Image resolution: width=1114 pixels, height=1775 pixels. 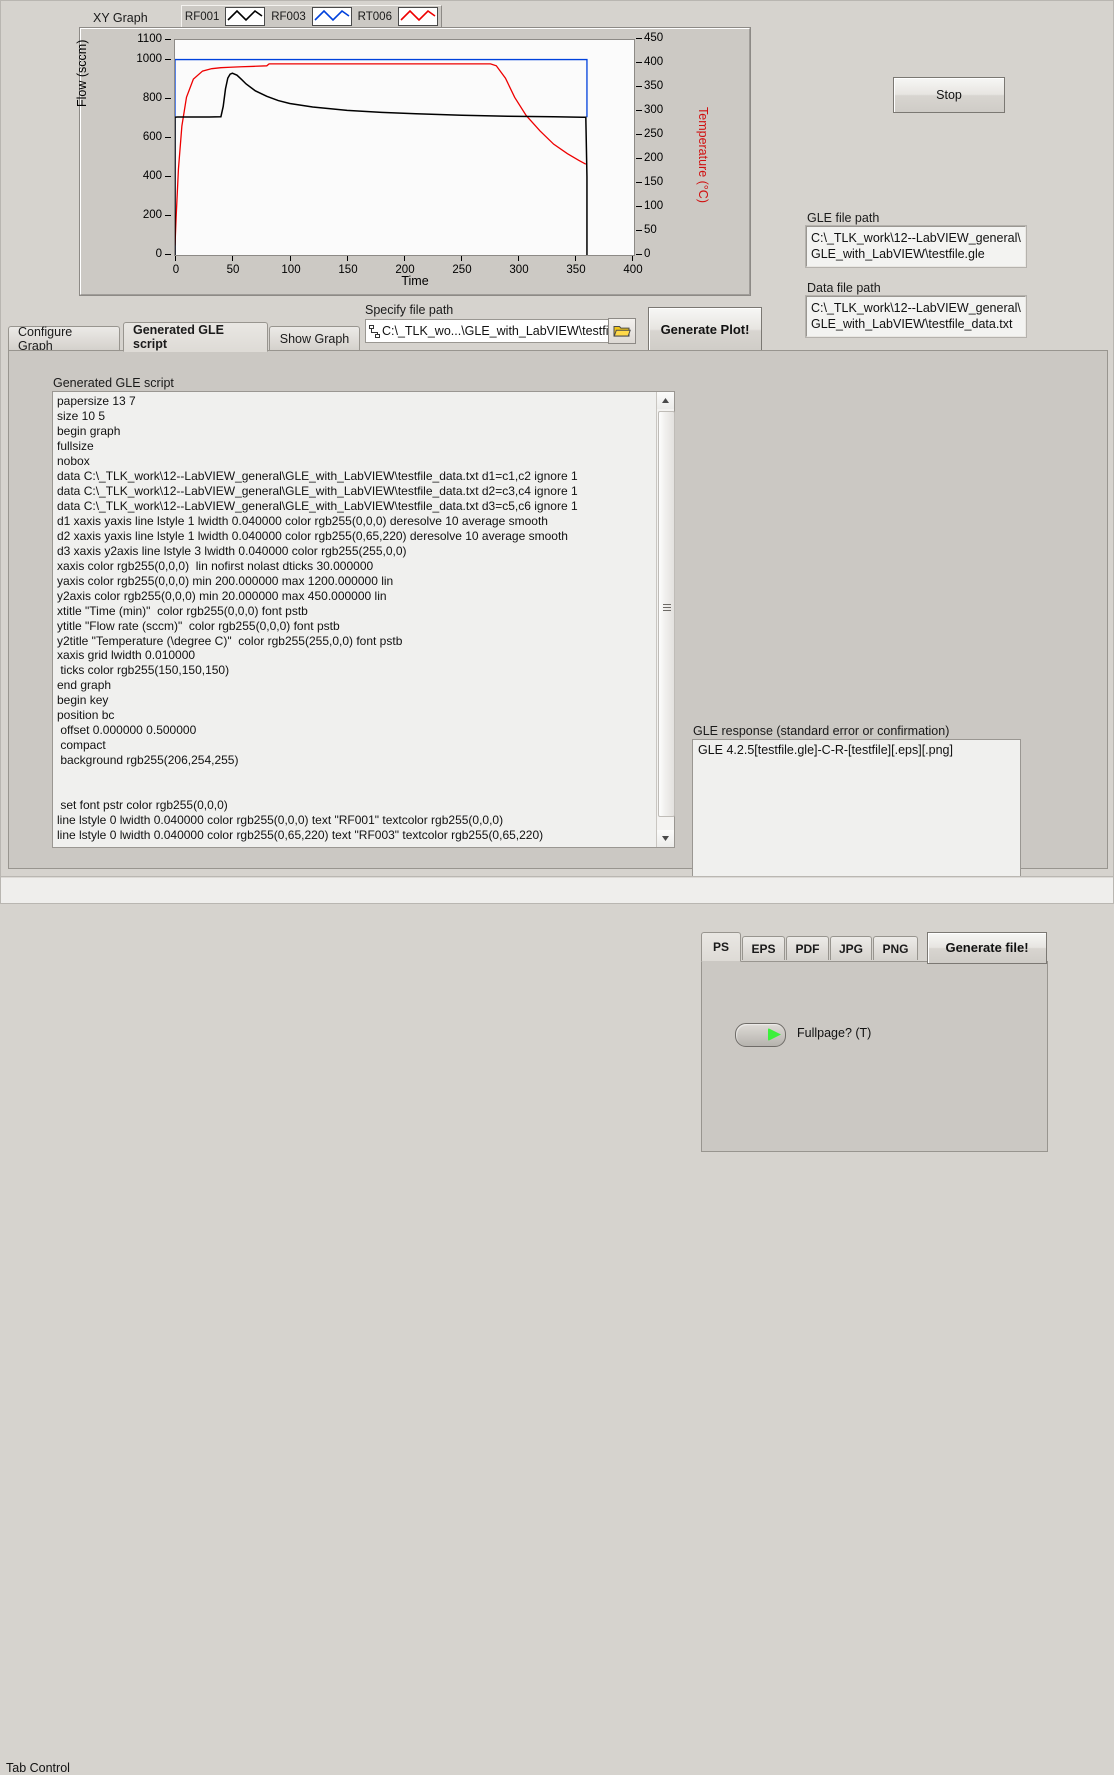 I want to click on status-tab-control-label: Tab Control, so click(x=38, y=1768).